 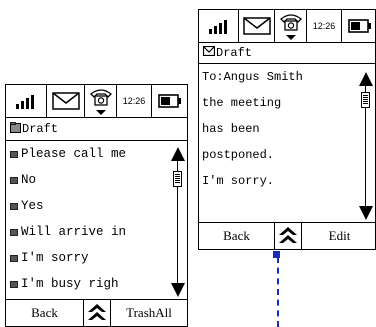 I want to click on list-item-label: Yes, so click(x=32, y=206).